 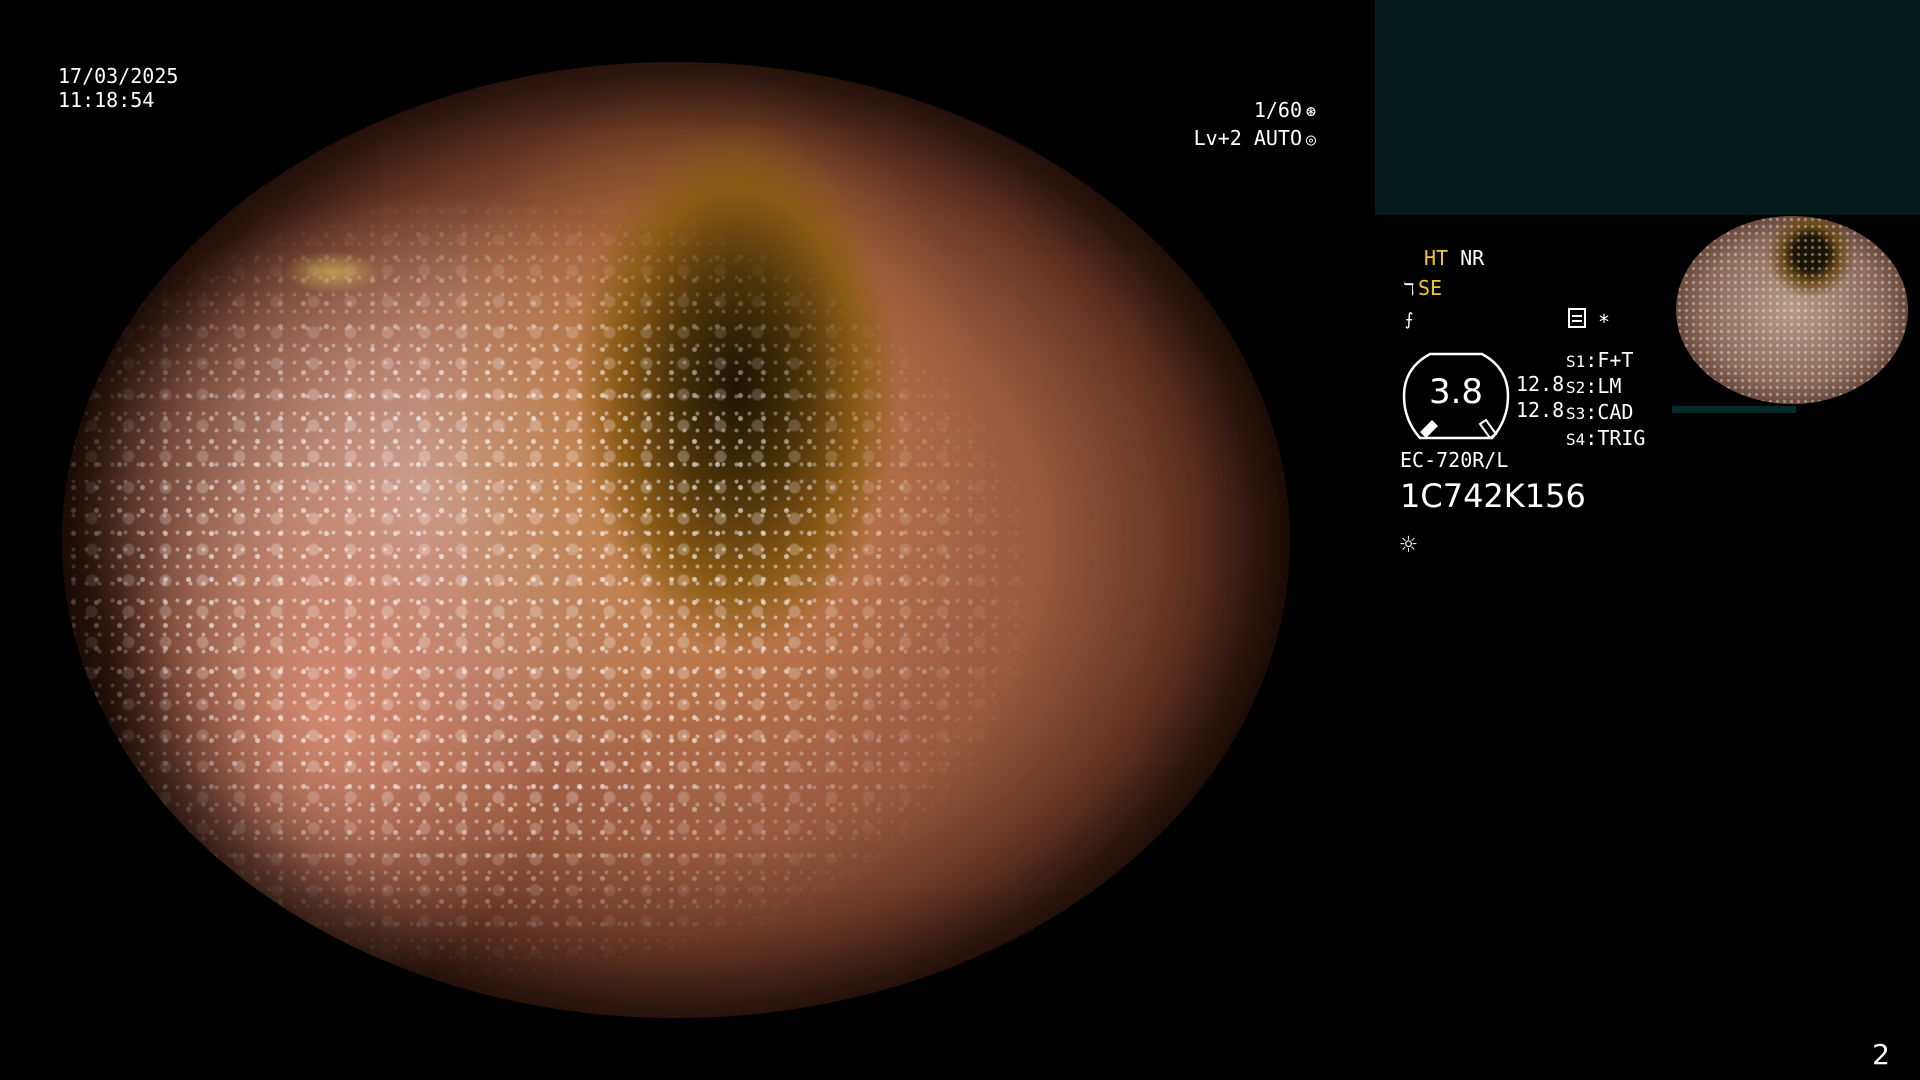 I want to click on switch-key: S2, so click(x=1576, y=387).